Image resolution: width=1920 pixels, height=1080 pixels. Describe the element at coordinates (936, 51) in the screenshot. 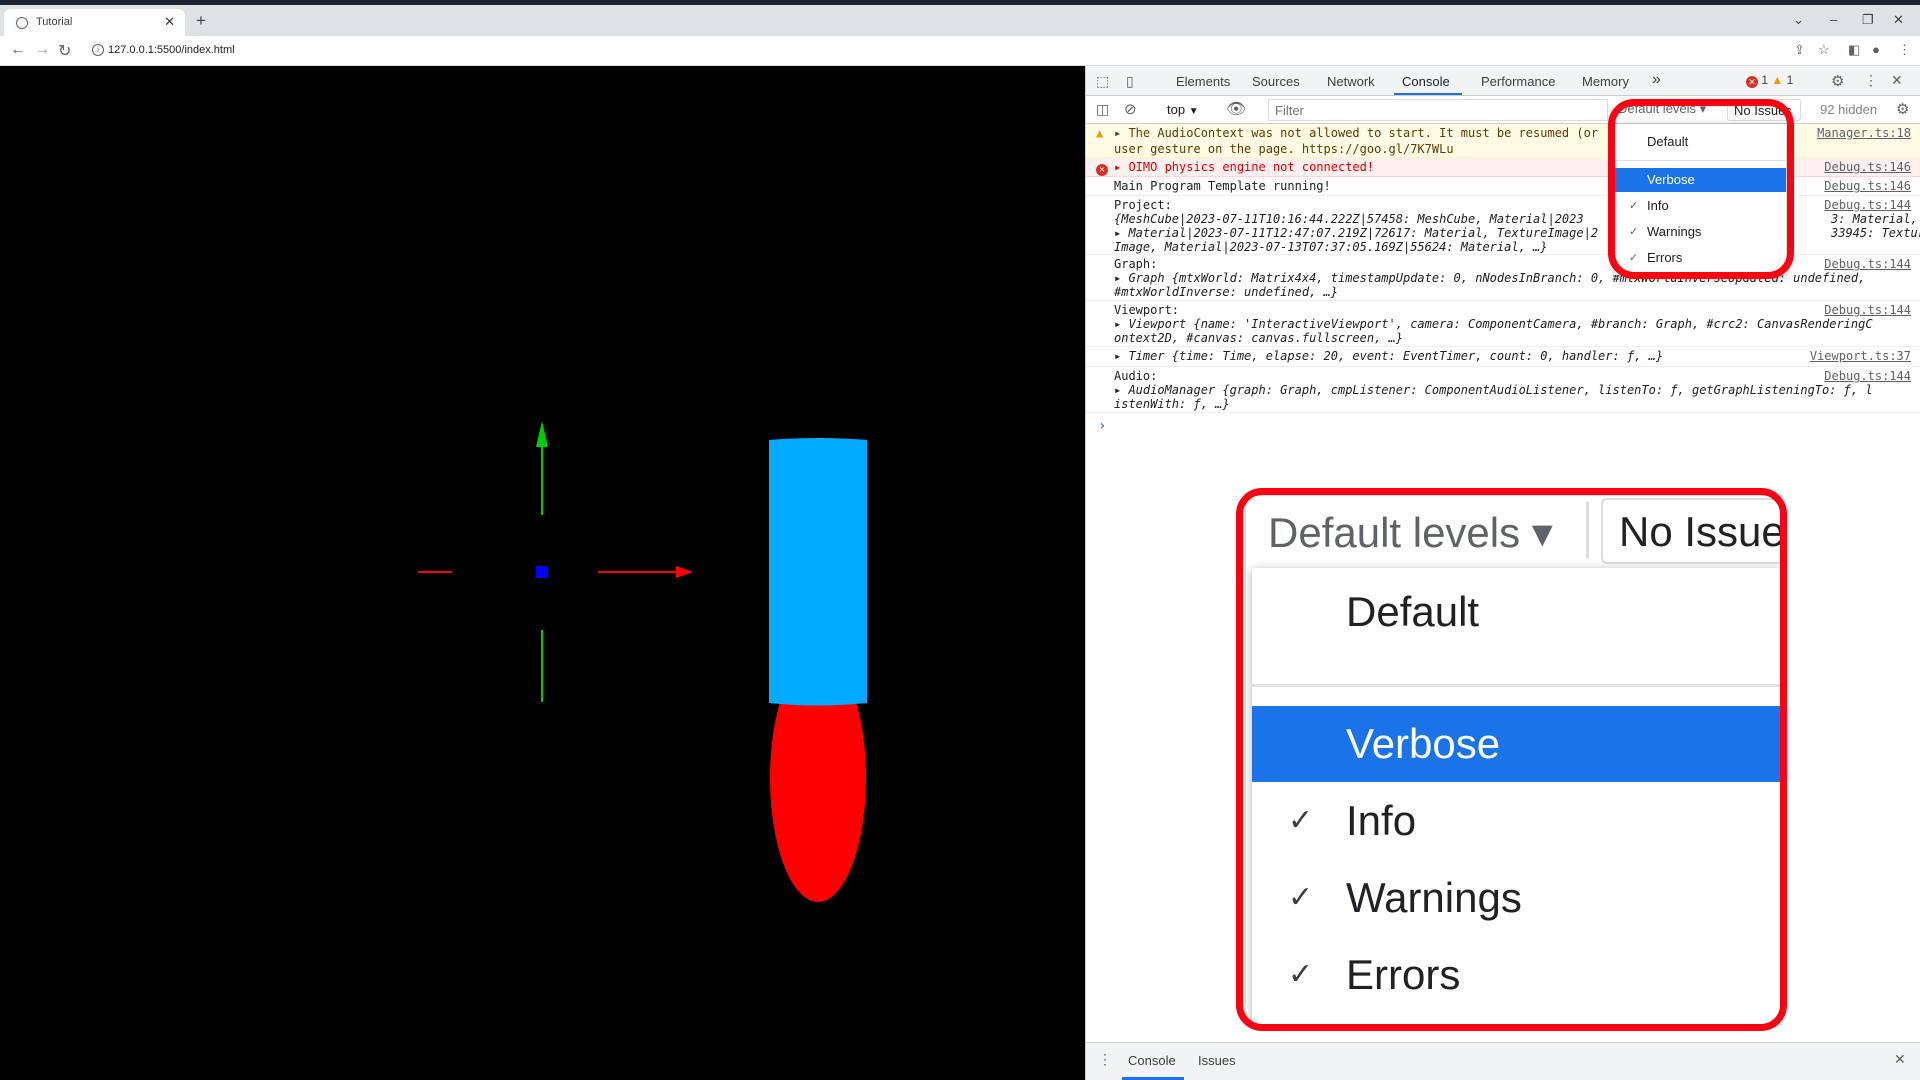

I see `url-field: i 127.0.0.1:5500/index.html` at that location.